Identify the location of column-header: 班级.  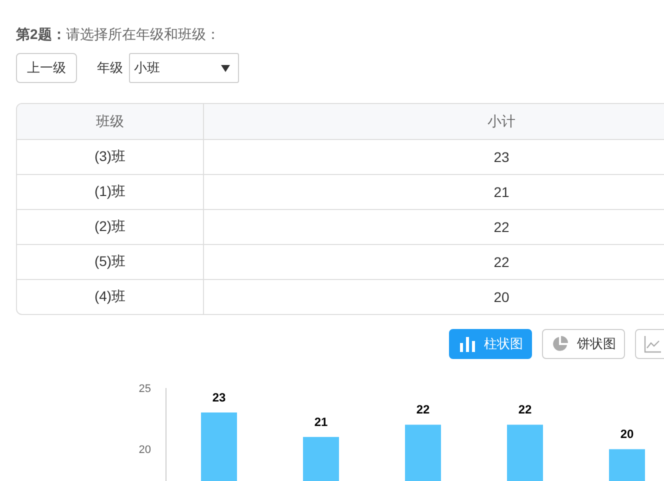
(110, 121).